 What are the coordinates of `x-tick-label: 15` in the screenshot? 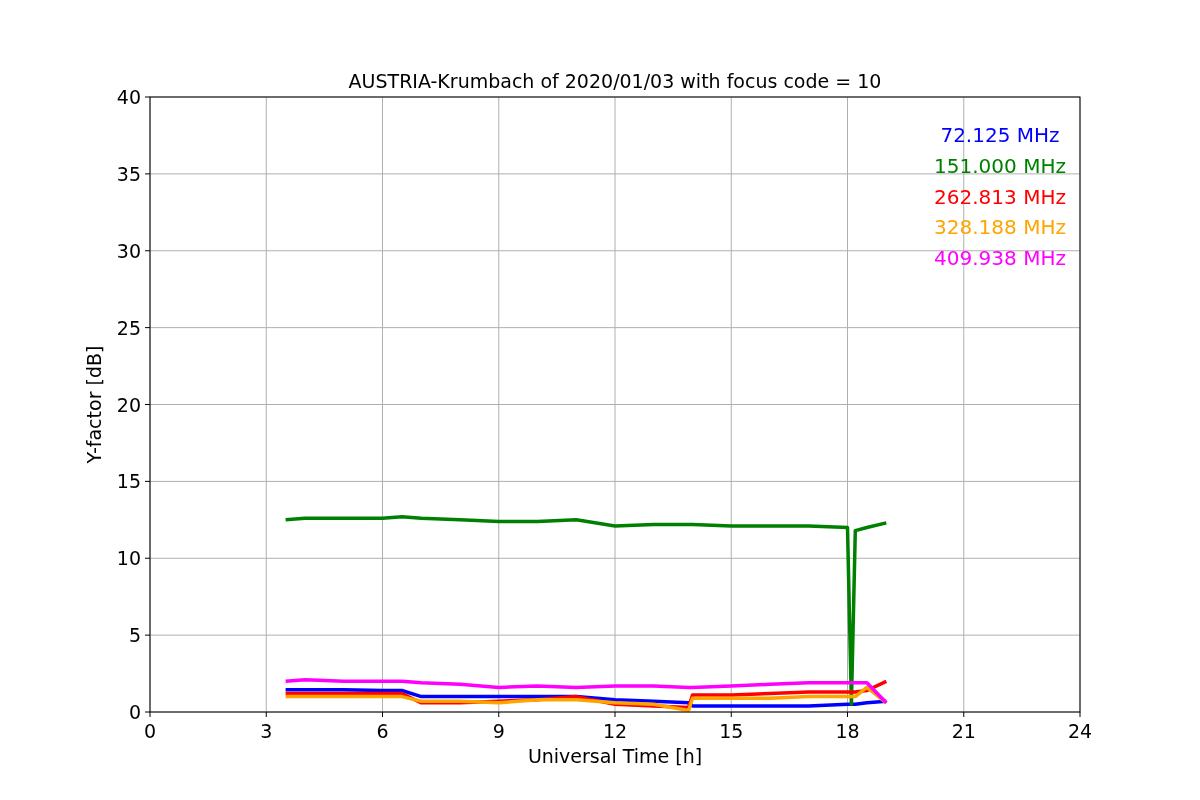 It's located at (731, 731).